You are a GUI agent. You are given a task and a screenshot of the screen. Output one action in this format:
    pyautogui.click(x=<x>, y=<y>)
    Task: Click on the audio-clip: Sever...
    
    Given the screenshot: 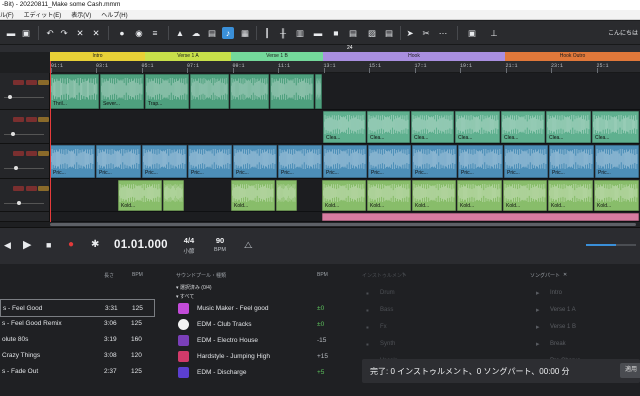 What is the action you would take?
    pyautogui.click(x=122, y=91)
    